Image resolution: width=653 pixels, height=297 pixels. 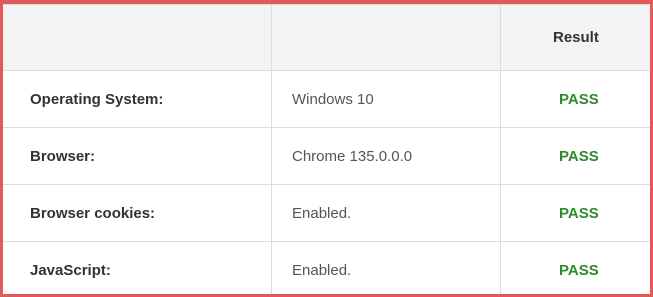 What do you see at coordinates (137, 267) in the screenshot?
I see `row-label: JavaScript:` at bounding box center [137, 267].